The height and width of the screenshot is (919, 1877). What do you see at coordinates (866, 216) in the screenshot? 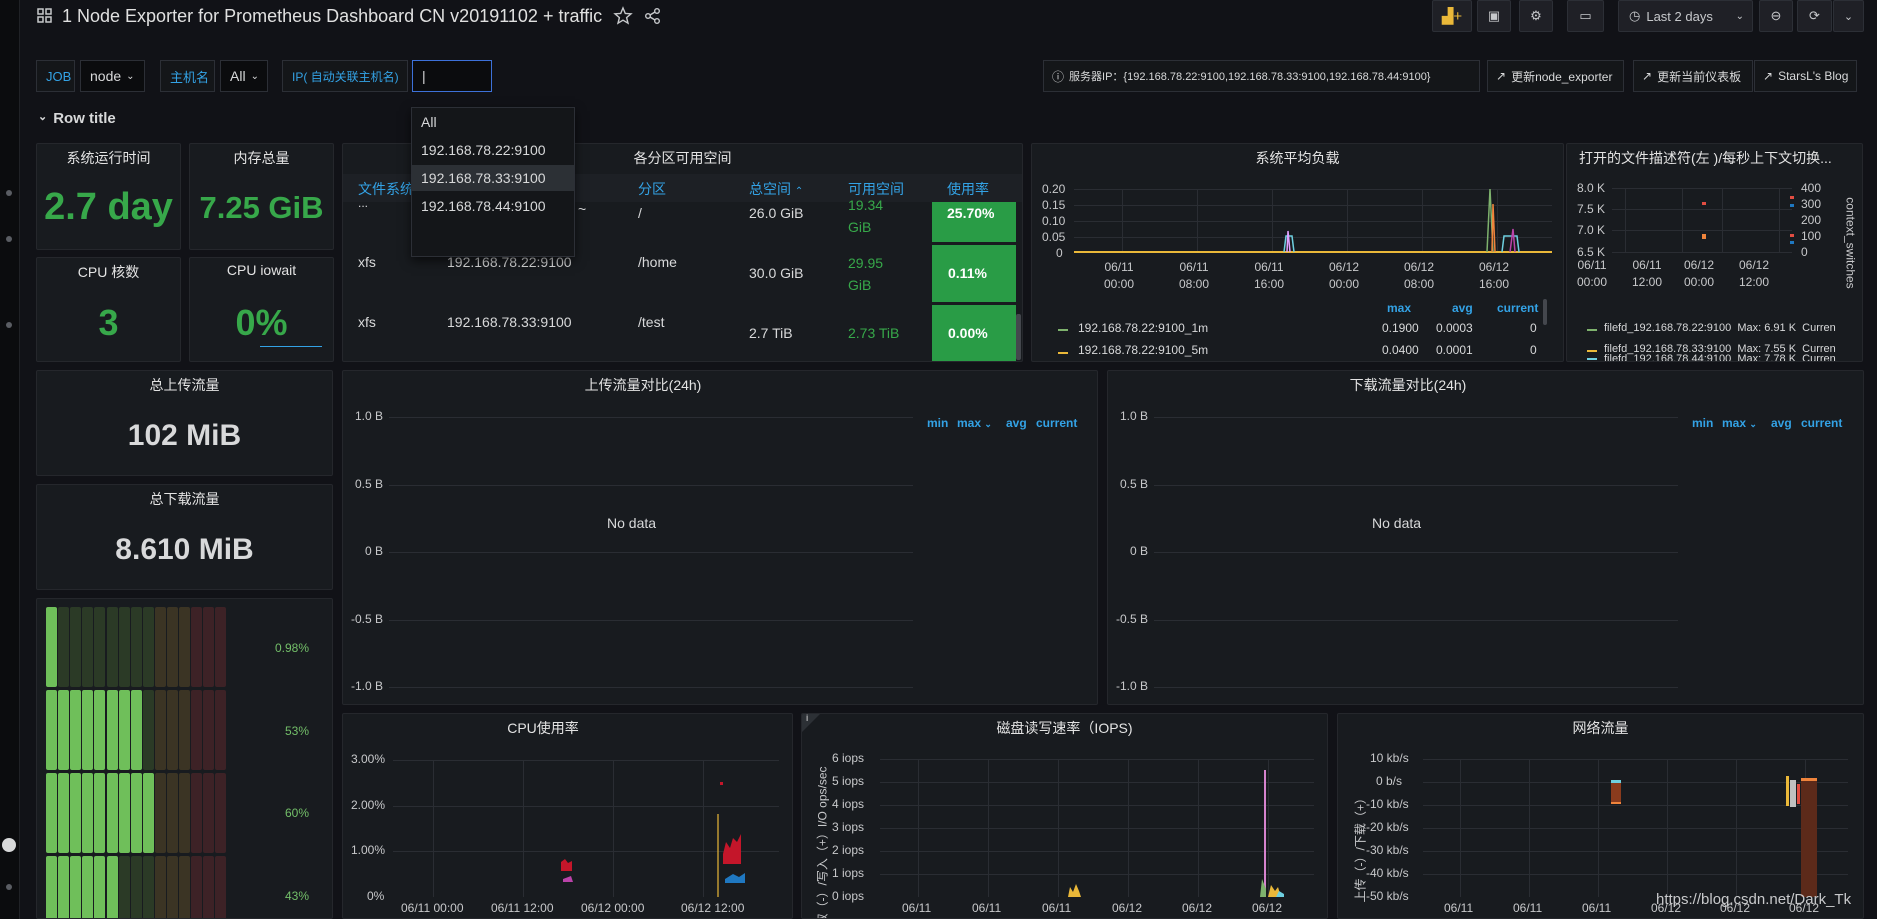
I see `table-cell: 19.34 GiB` at bounding box center [866, 216].